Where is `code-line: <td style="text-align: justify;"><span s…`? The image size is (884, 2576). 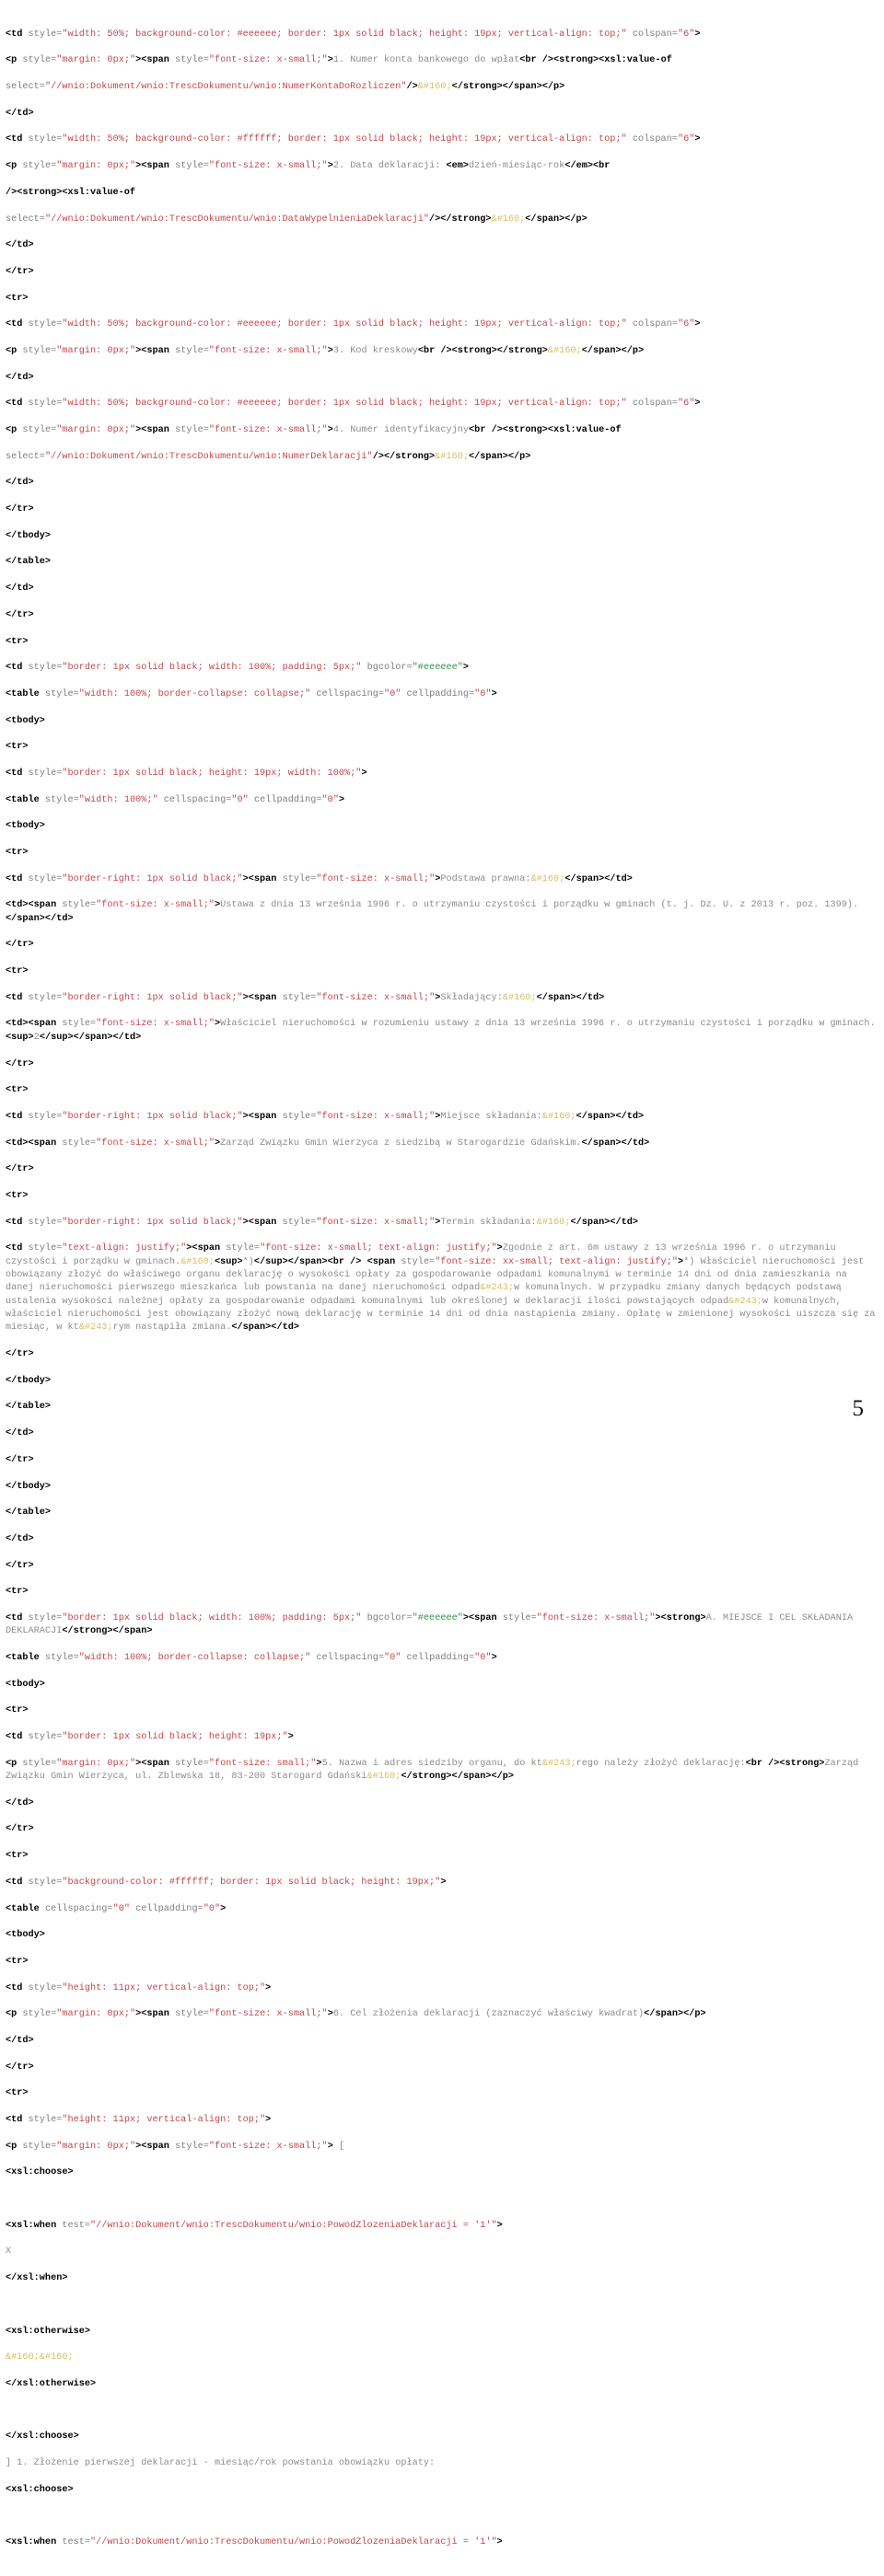
code-line: <td style="text-align: justify;"><span s… is located at coordinates (443, 1288).